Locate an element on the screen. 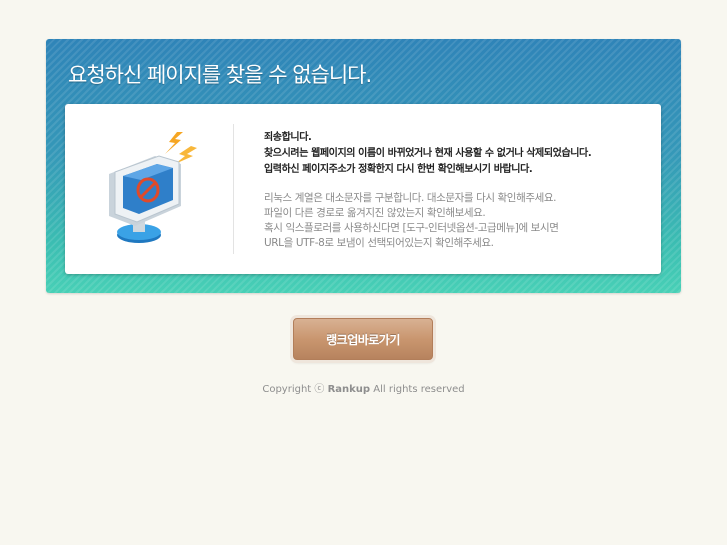 The width and height of the screenshot is (727, 545). copyright-suffix: All rights reserved is located at coordinates (417, 389).